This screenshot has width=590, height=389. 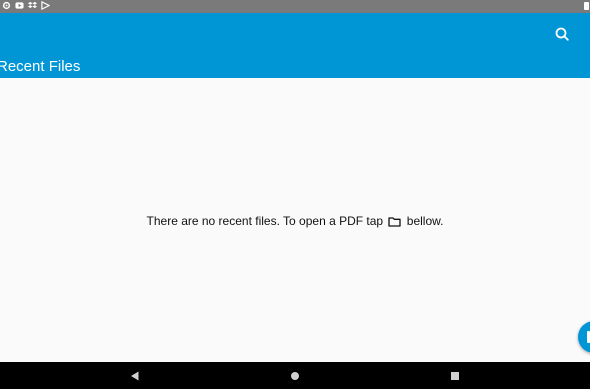 I want to click on search-button, so click(x=562, y=34).